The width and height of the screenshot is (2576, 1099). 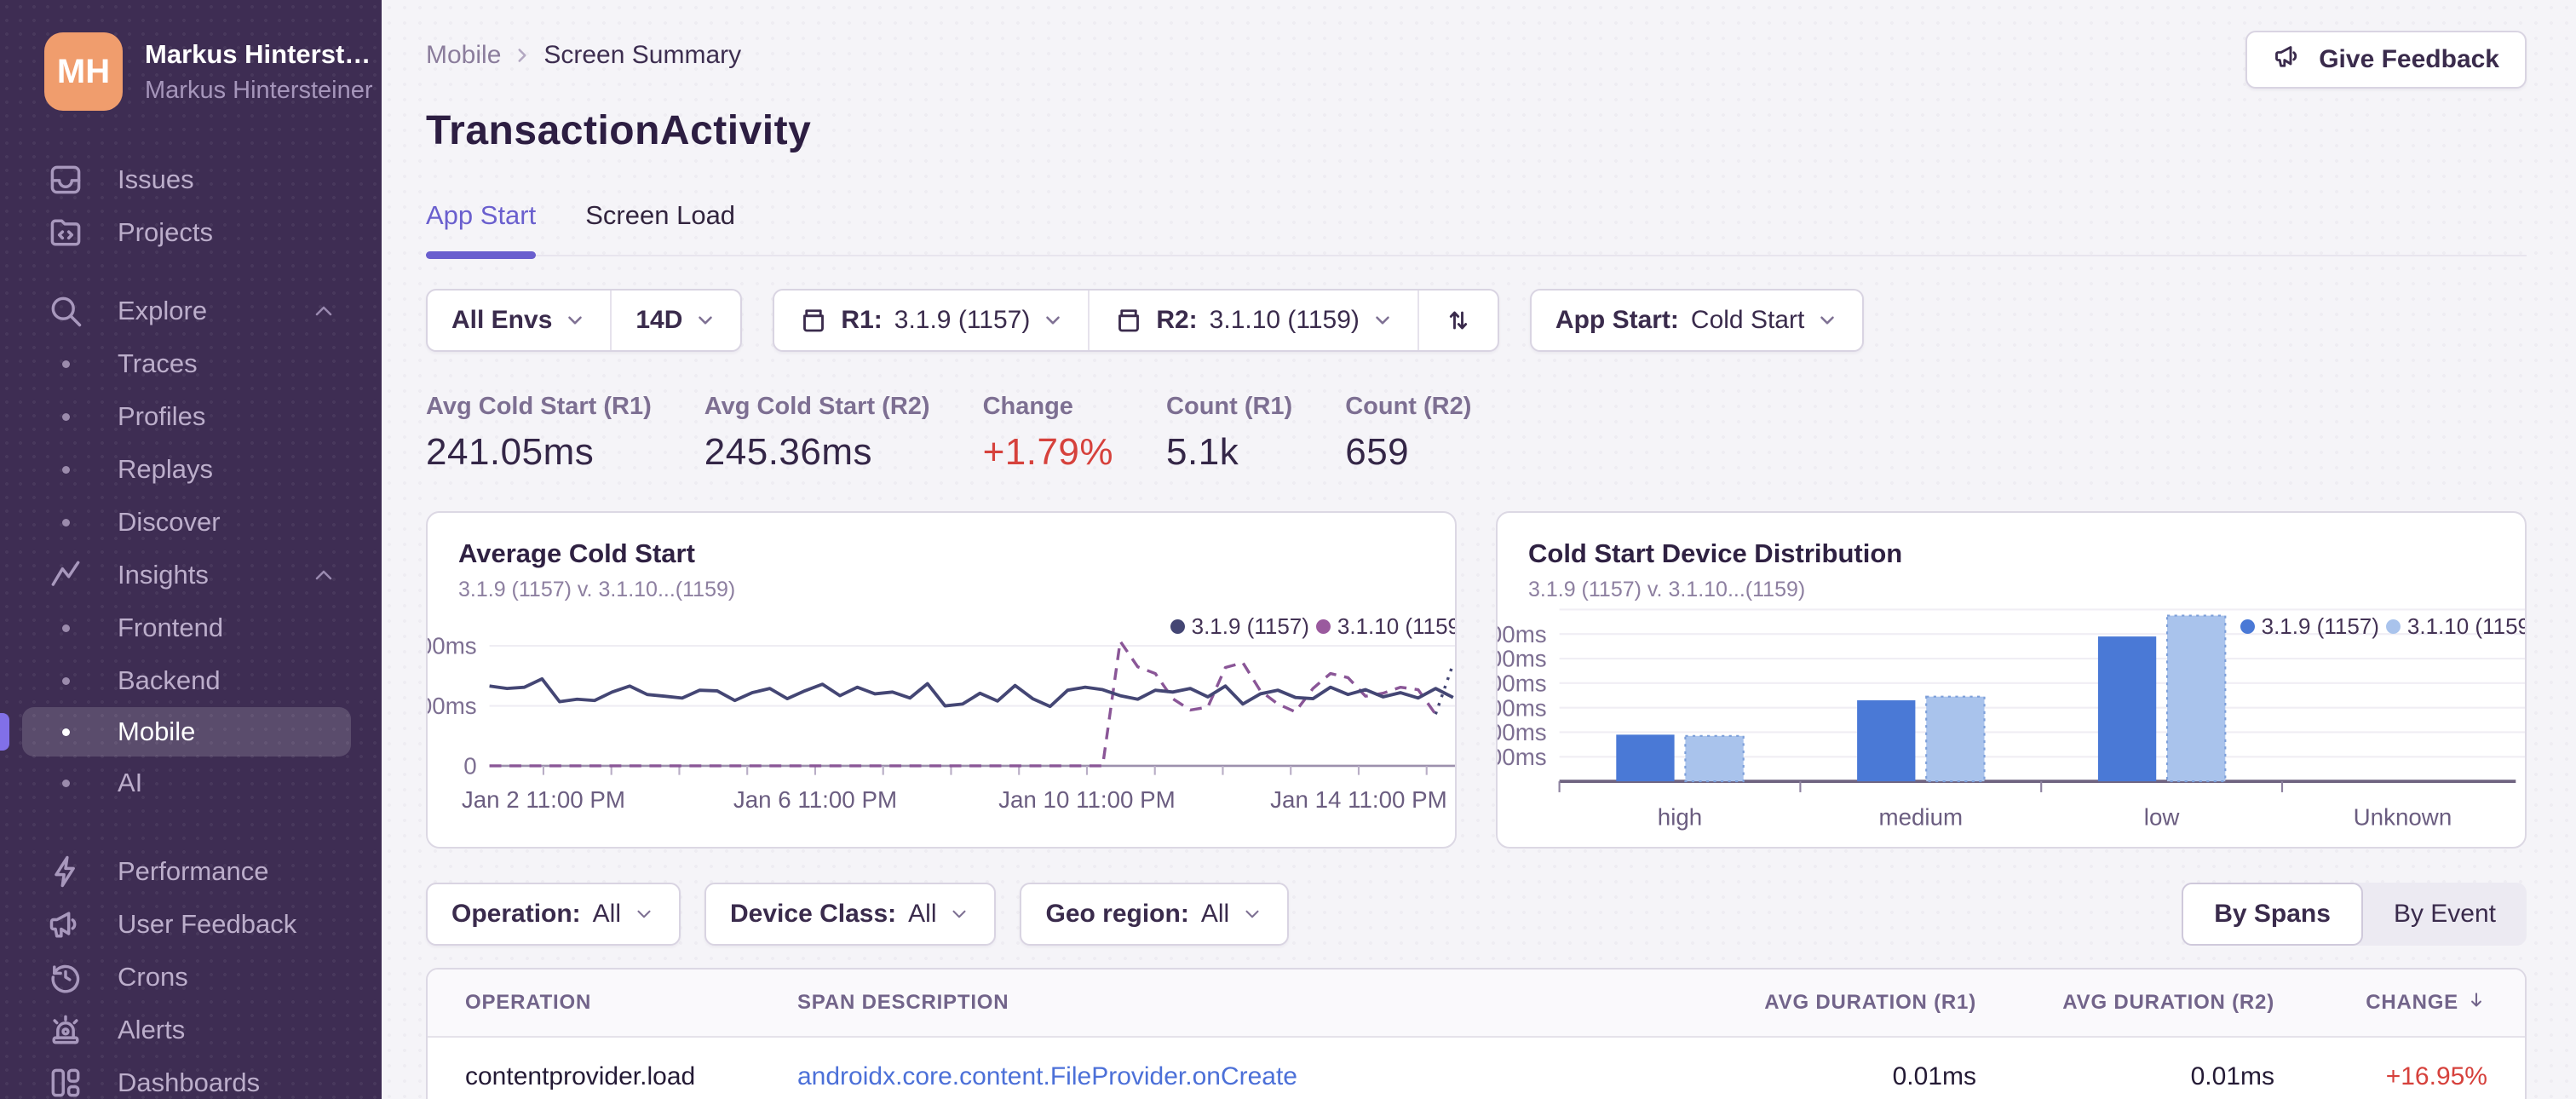 I want to click on sidebar-item-label: Crons, so click(x=153, y=977).